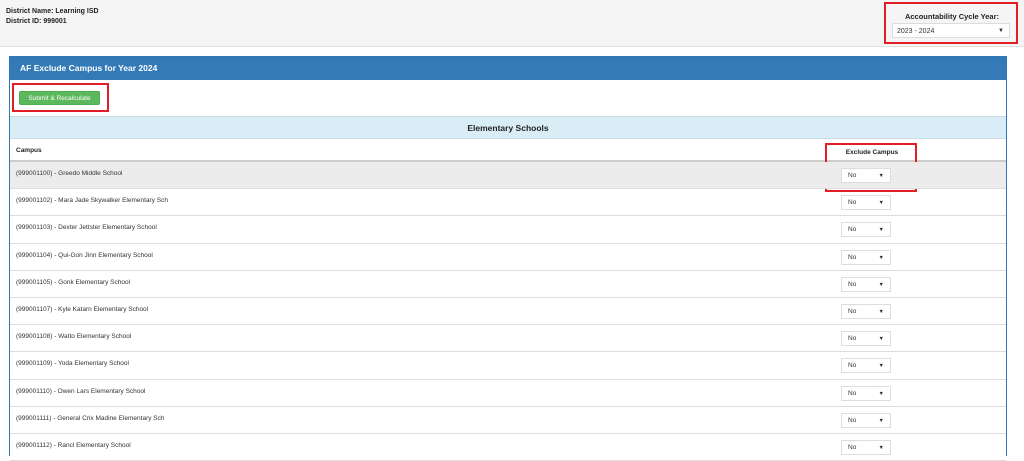 This screenshot has height=461, width=1024. What do you see at coordinates (872, 152) in the screenshot?
I see `exclude-column-header: Exclude Campus` at bounding box center [872, 152].